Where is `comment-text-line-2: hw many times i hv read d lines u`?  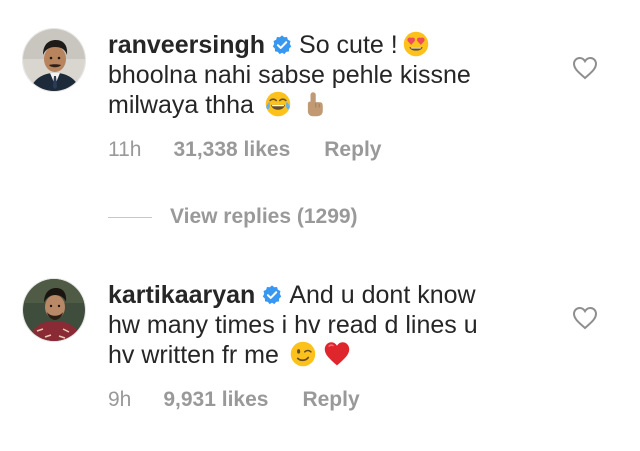 comment-text-line-2: hw many times i hv read d lines u is located at coordinates (293, 325).